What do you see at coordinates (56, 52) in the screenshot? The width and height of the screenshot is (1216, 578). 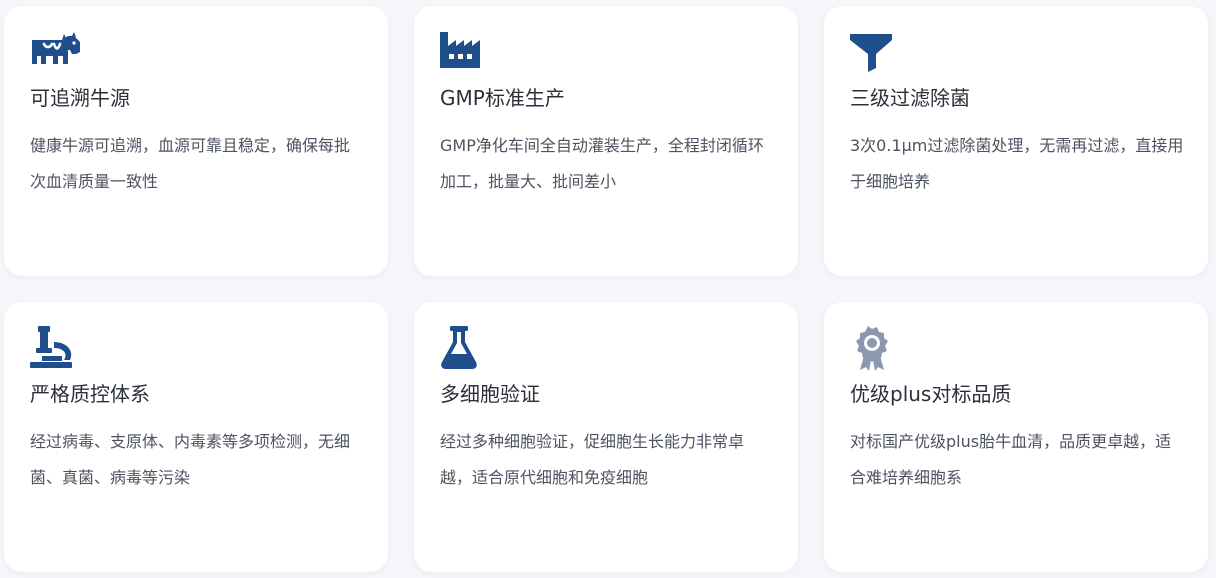 I see `cow-icon` at bounding box center [56, 52].